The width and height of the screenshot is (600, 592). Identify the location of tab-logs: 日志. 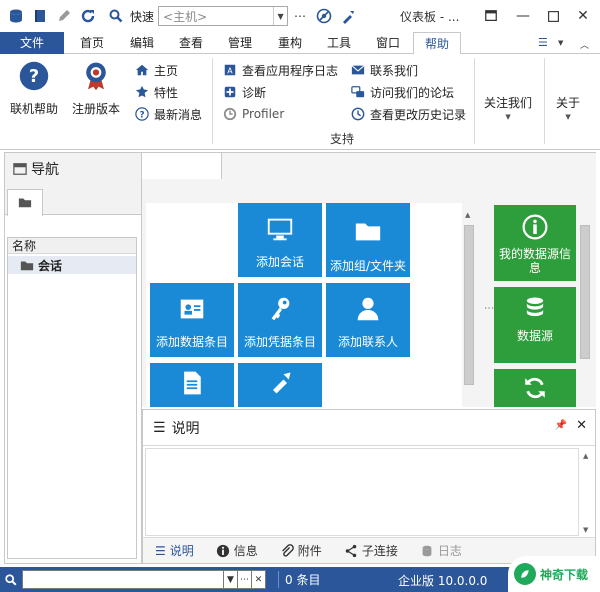
(441, 550).